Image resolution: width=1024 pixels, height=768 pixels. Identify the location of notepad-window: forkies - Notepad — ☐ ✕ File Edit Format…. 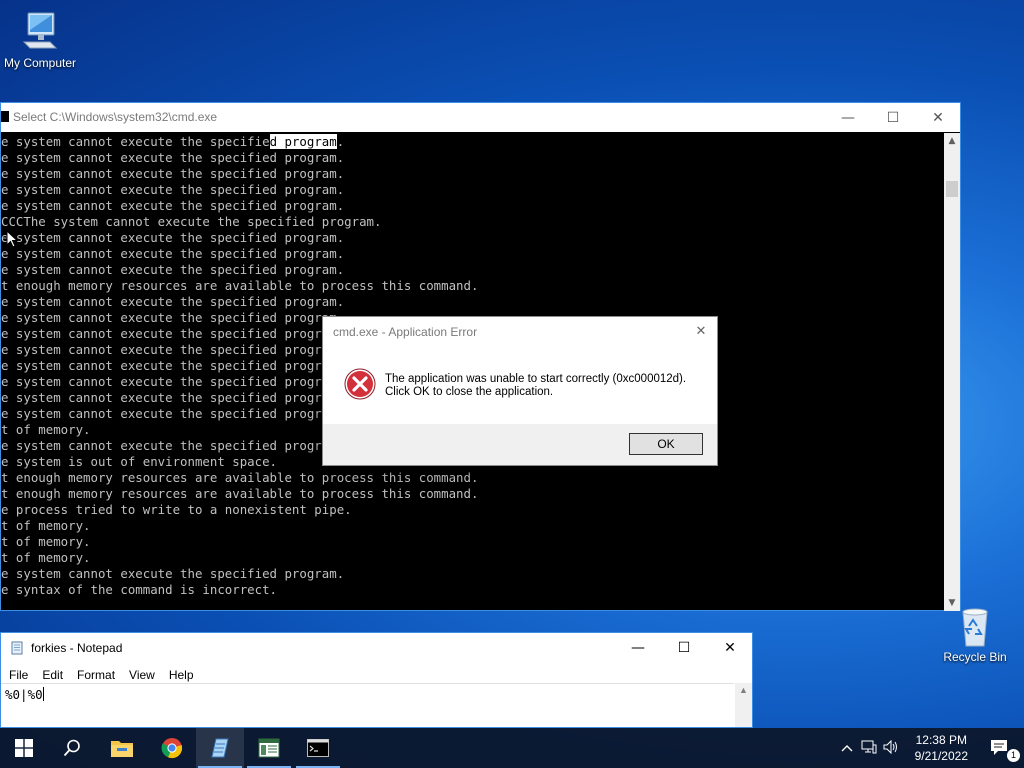
(376, 680).